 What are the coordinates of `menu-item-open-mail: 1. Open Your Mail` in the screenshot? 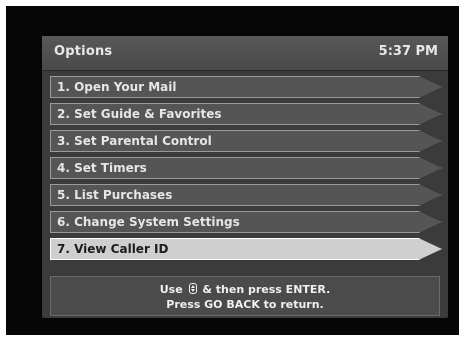 It's located at (246, 87).